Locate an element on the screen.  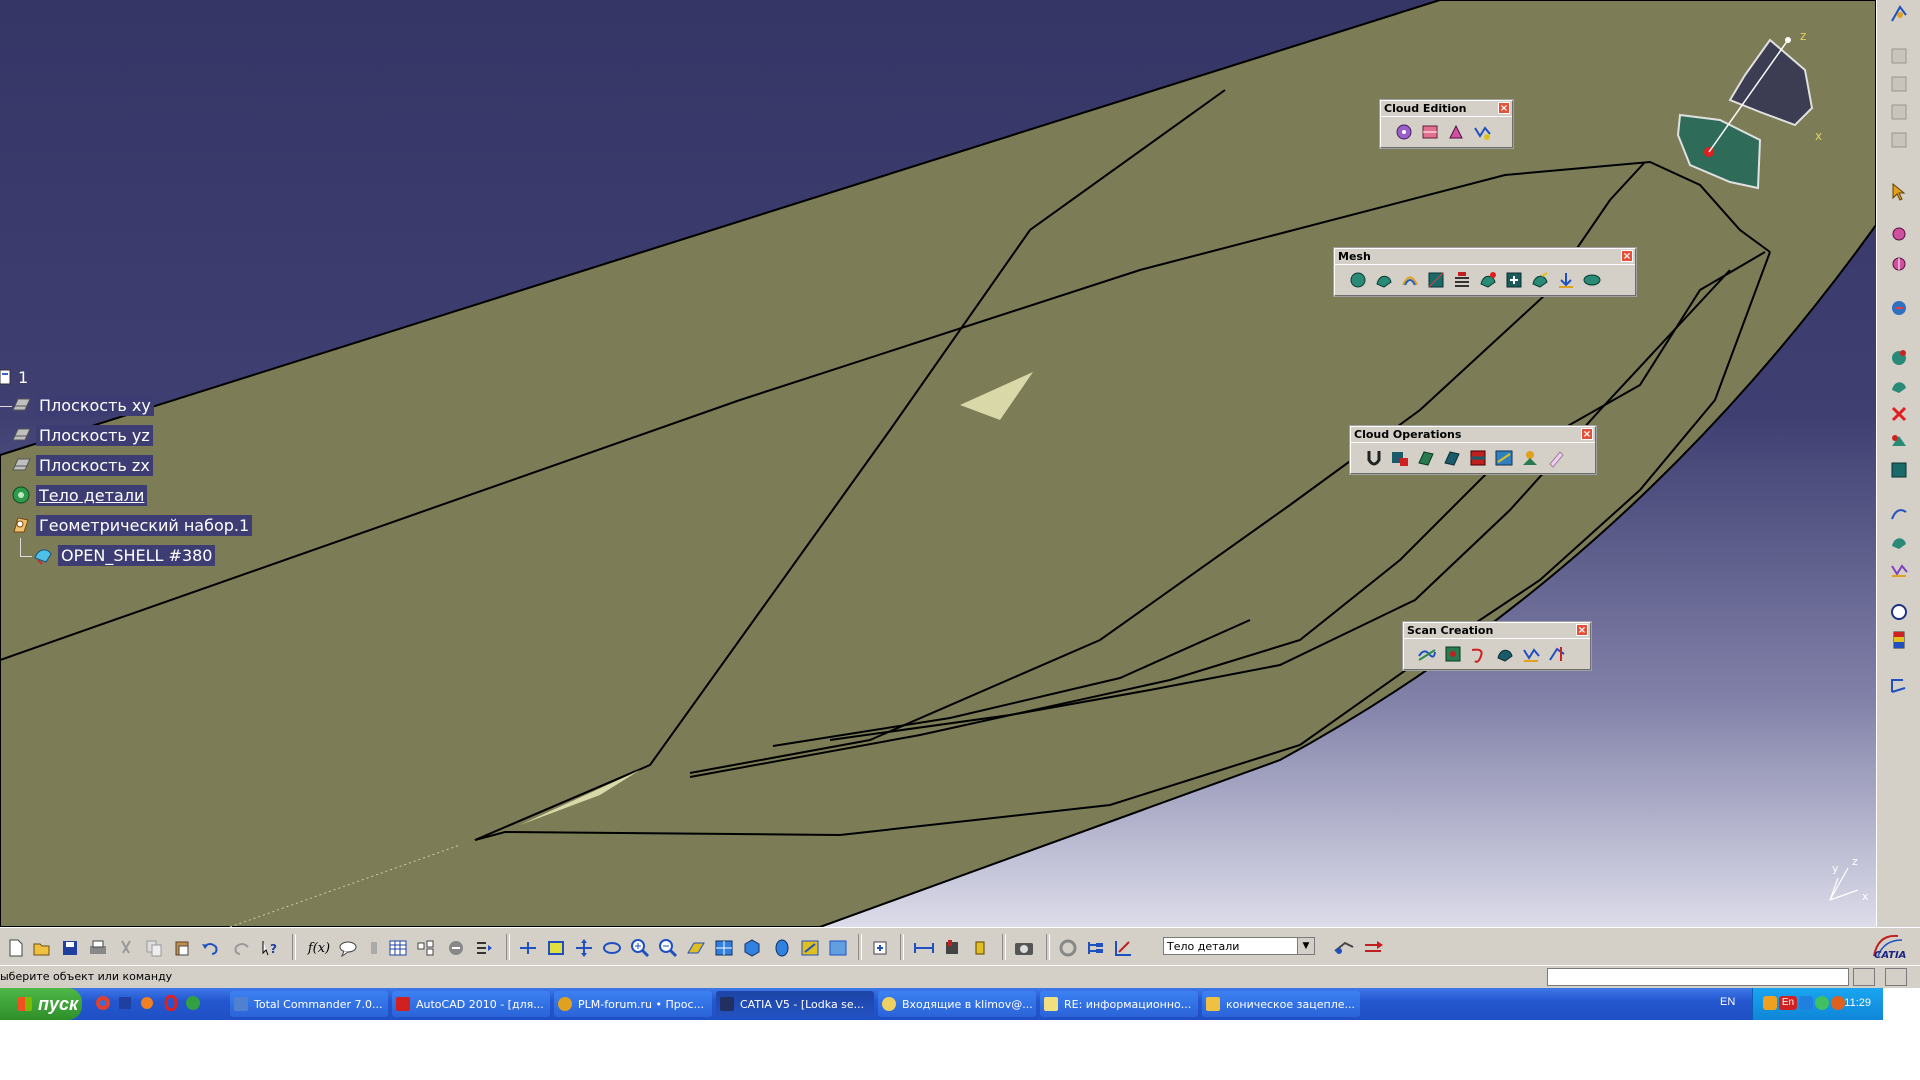
delete-icon is located at coordinates (1899, 414).